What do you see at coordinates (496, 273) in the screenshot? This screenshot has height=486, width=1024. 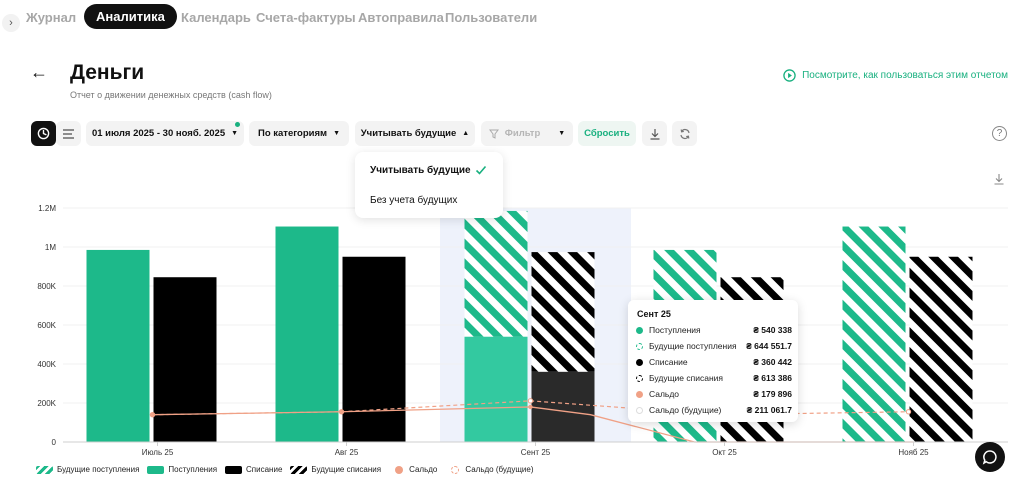 I see `future-income-bar` at bounding box center [496, 273].